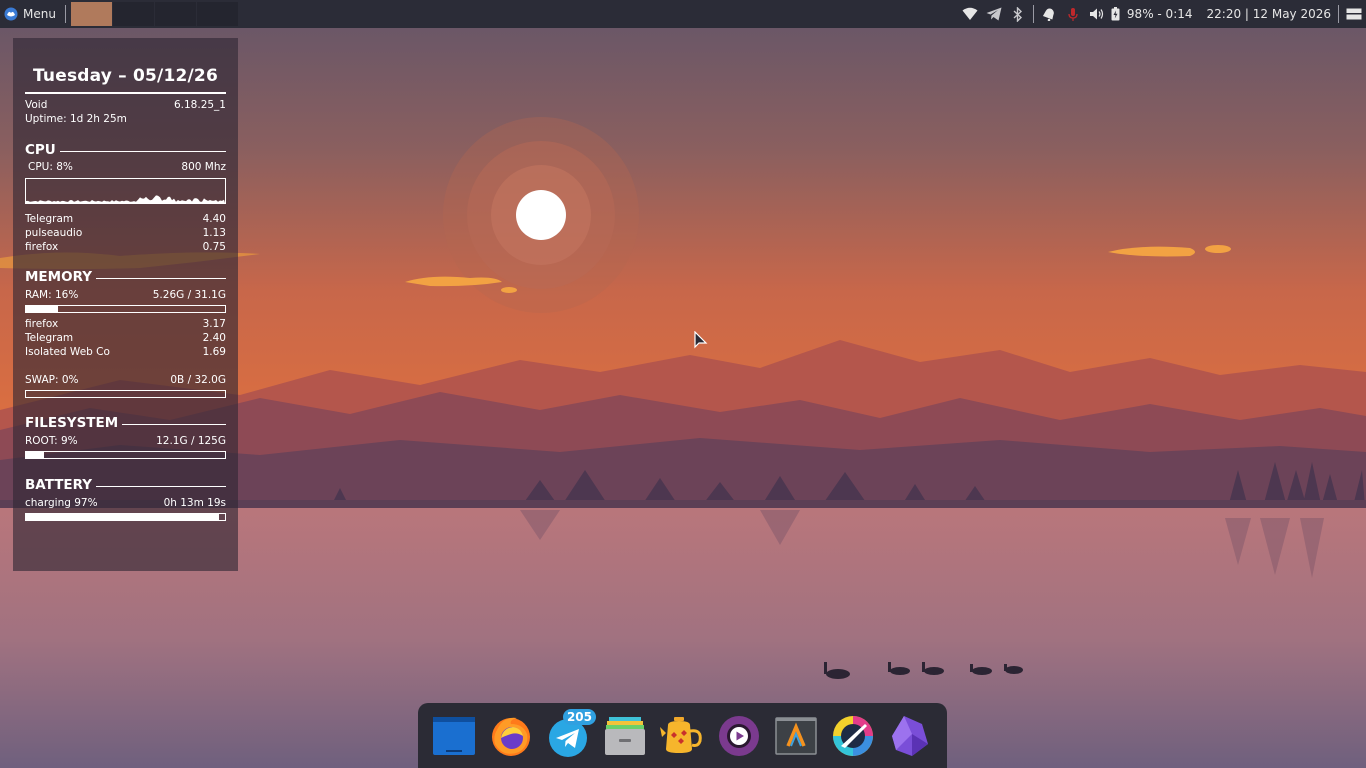  I want to click on media-player-icon, so click(739, 735).